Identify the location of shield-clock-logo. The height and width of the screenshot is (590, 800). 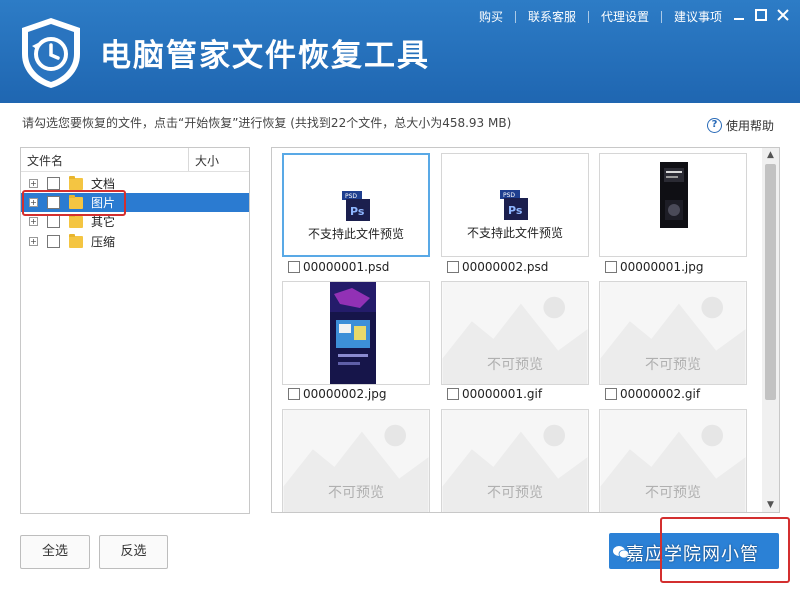
(51, 53).